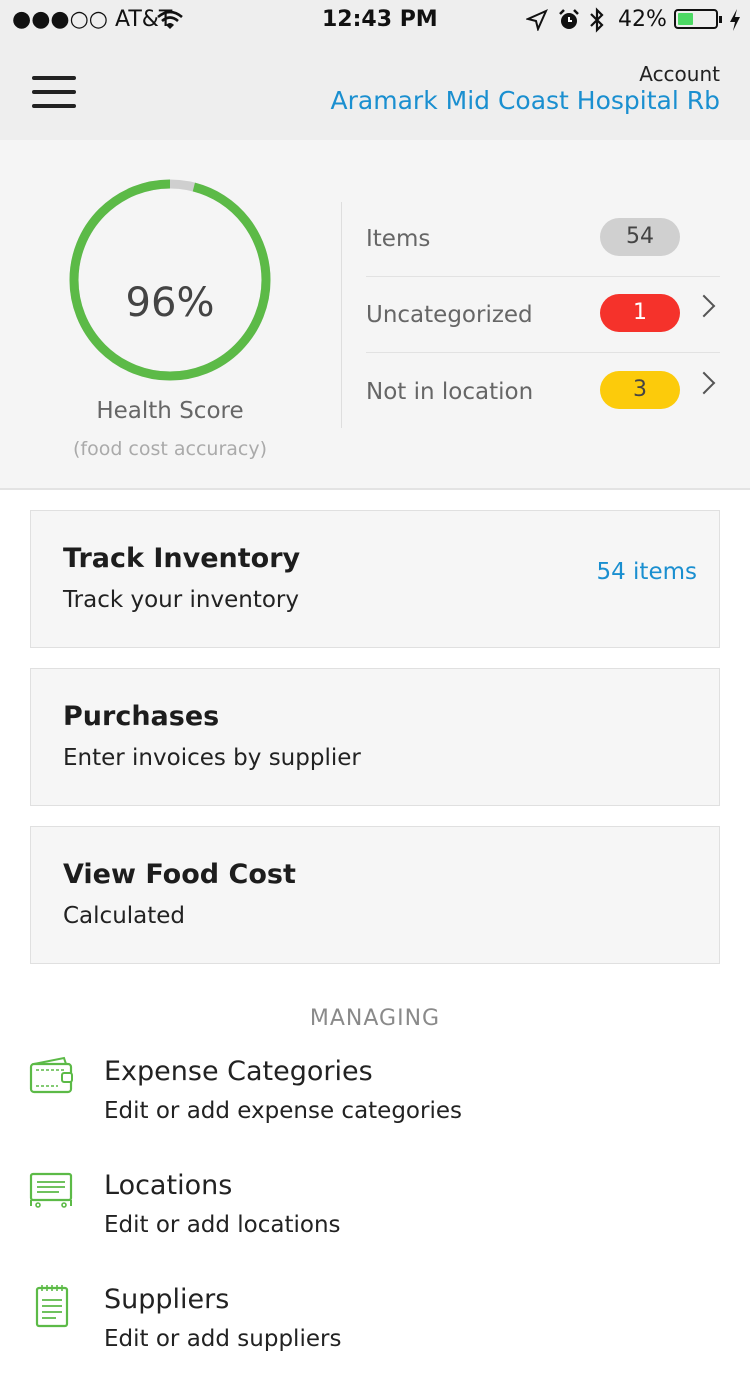 This screenshot has height=1394, width=750. Describe the element at coordinates (168, 1185) in the screenshot. I see `menu-item-title: Locations` at that location.